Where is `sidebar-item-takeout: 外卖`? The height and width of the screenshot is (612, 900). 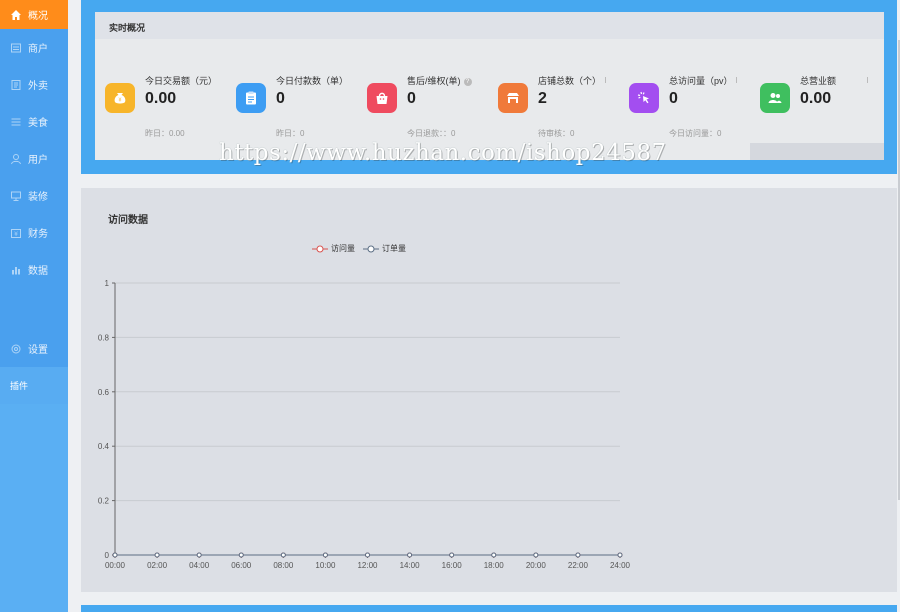
sidebar-item-takeout: 外卖 is located at coordinates (34, 84).